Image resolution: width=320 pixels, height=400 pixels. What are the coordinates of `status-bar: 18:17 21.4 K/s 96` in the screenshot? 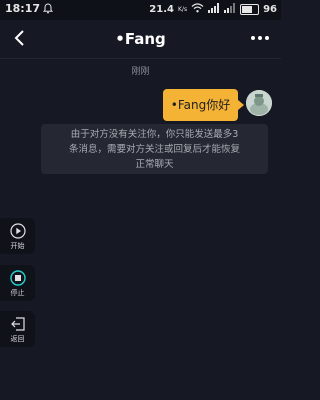 It's located at (140, 10).